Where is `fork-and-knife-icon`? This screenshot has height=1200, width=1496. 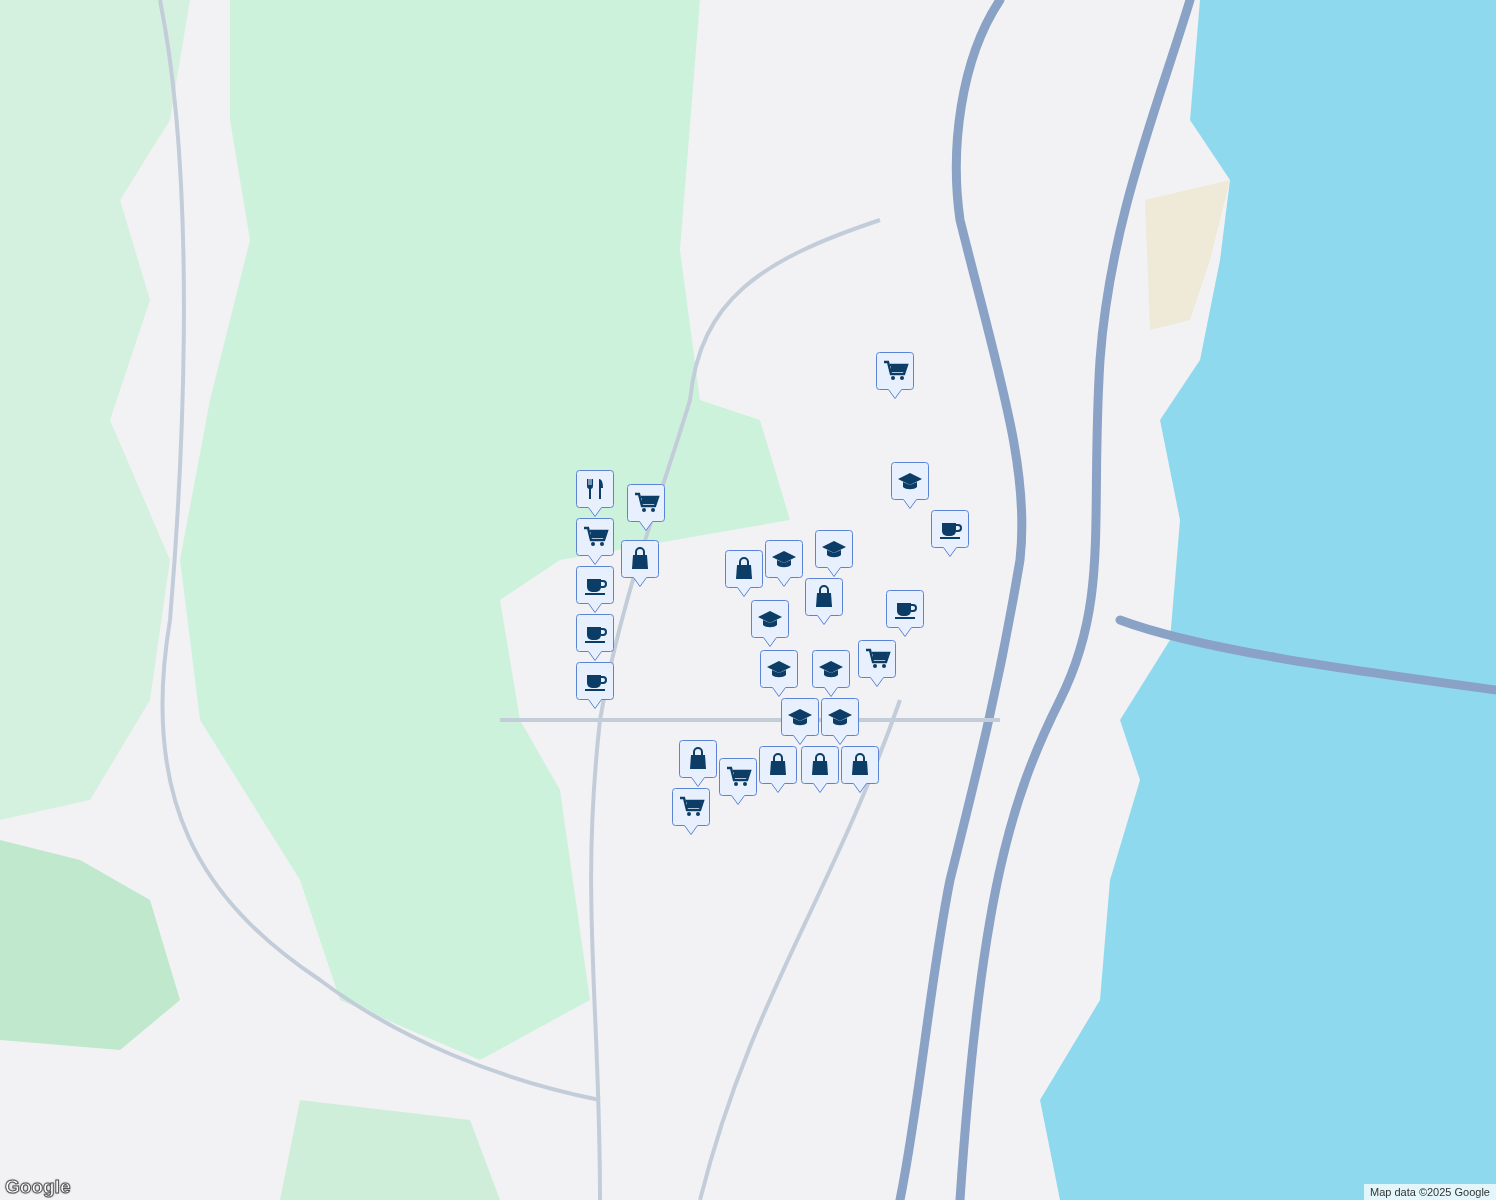
fork-and-knife-icon is located at coordinates (595, 489).